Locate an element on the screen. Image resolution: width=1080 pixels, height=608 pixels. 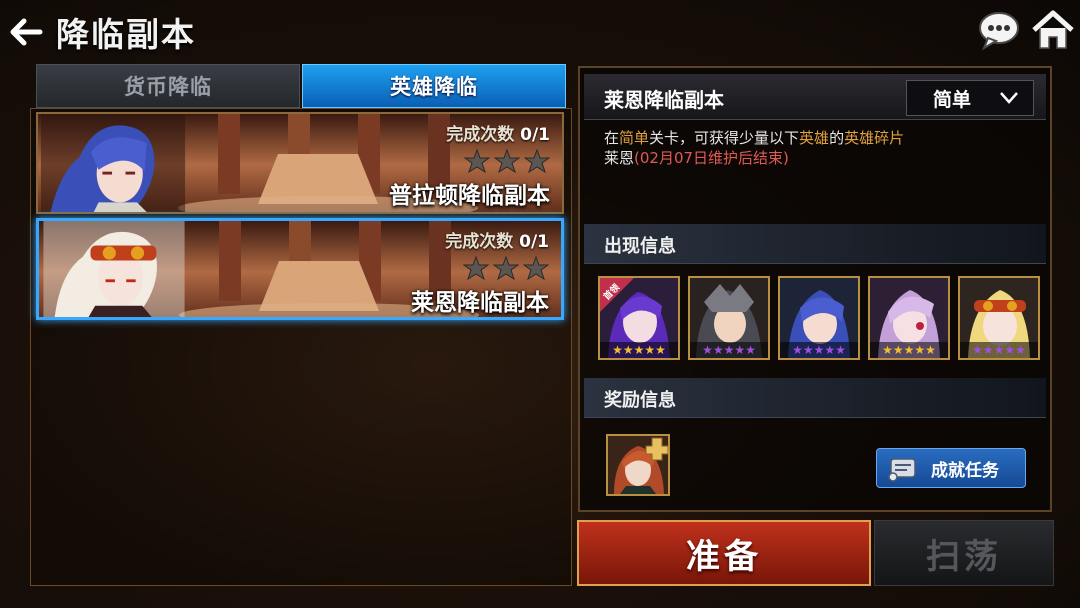
difficulty-value: 简单 is located at coordinates (952, 99).